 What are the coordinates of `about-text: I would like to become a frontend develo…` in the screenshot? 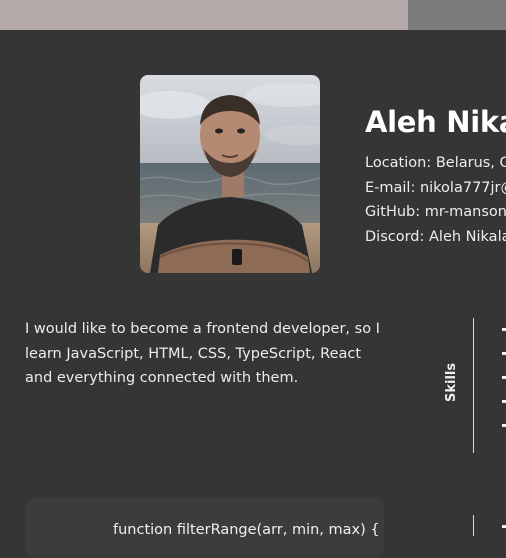 It's located at (202, 353).